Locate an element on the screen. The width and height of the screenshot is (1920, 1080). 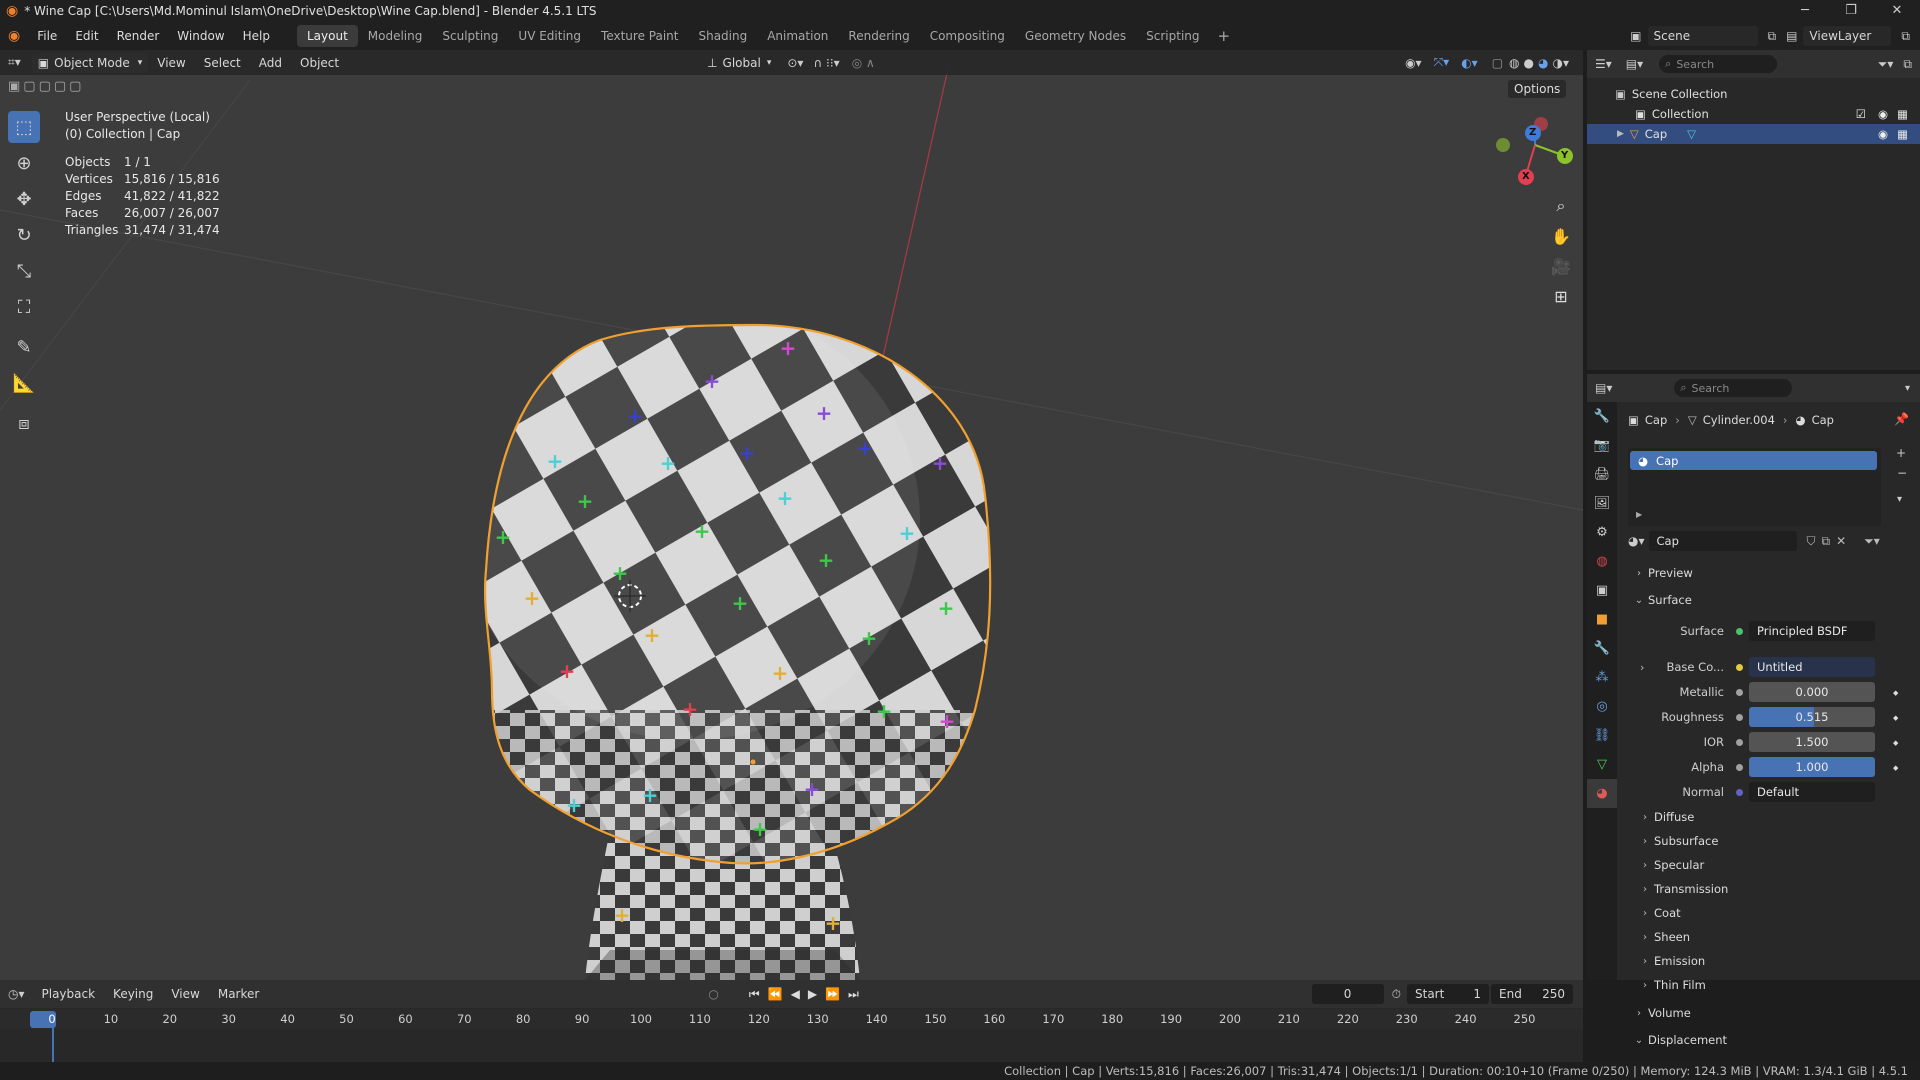
editor-type-icon: ⌗▾ is located at coordinates (14, 62).